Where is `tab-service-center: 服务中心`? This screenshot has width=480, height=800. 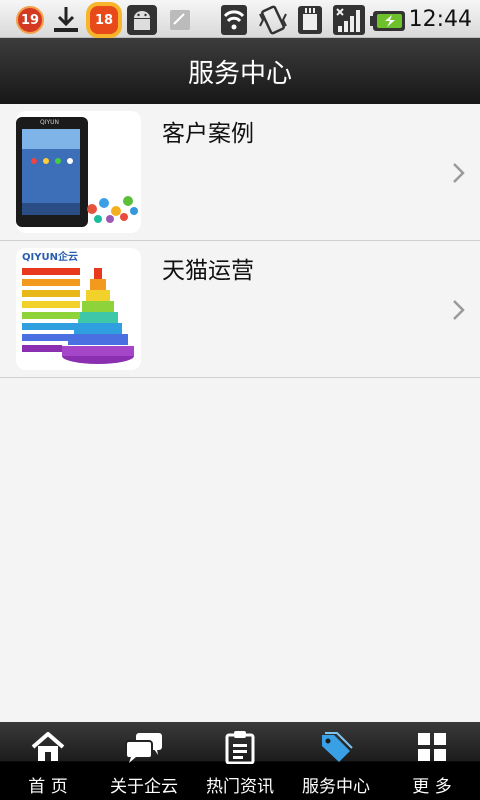 tab-service-center: 服务中心 is located at coordinates (336, 761).